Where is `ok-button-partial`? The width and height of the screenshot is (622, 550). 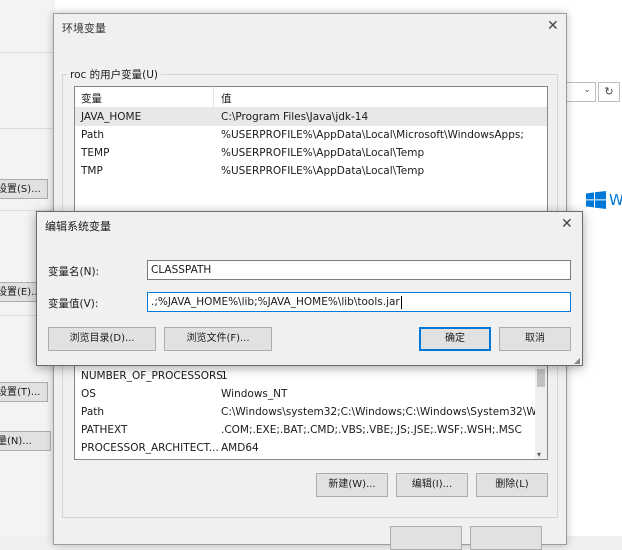 ok-button-partial is located at coordinates (426, 538).